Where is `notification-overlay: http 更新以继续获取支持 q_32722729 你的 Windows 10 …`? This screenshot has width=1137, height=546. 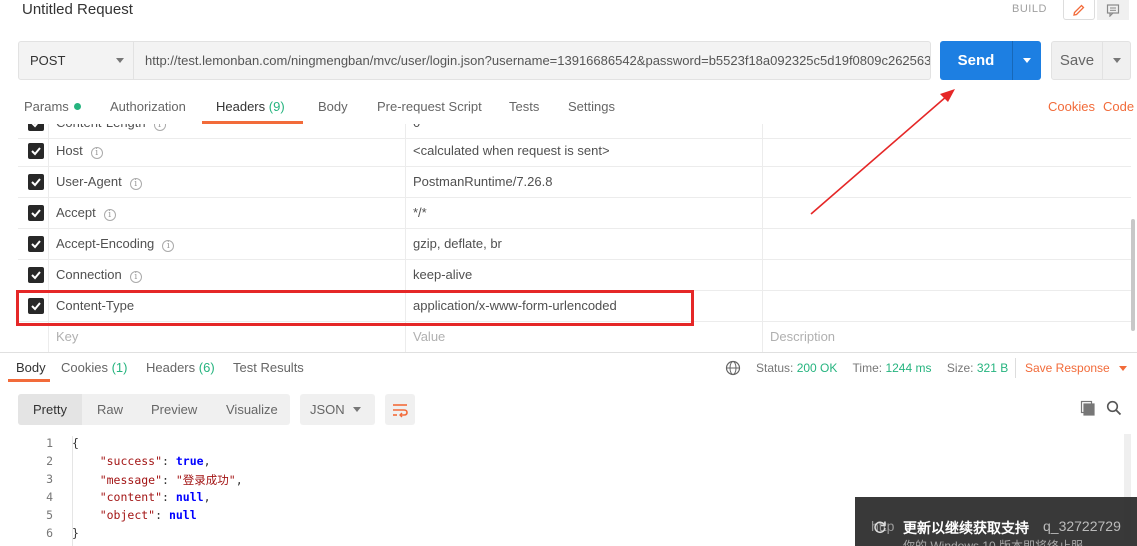 notification-overlay: http 更新以继续获取支持 q_32722729 你的 Windows 10 … is located at coordinates (996, 521).